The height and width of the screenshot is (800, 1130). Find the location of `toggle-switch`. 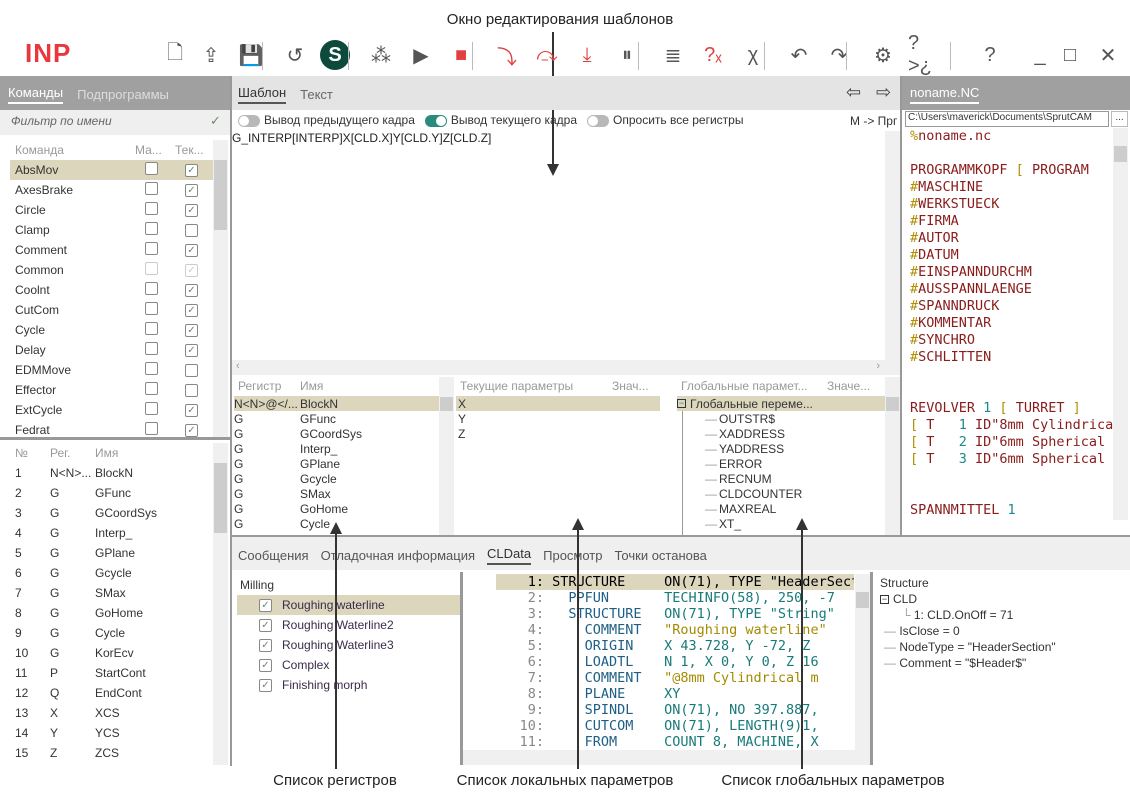

toggle-switch is located at coordinates (435, 120).